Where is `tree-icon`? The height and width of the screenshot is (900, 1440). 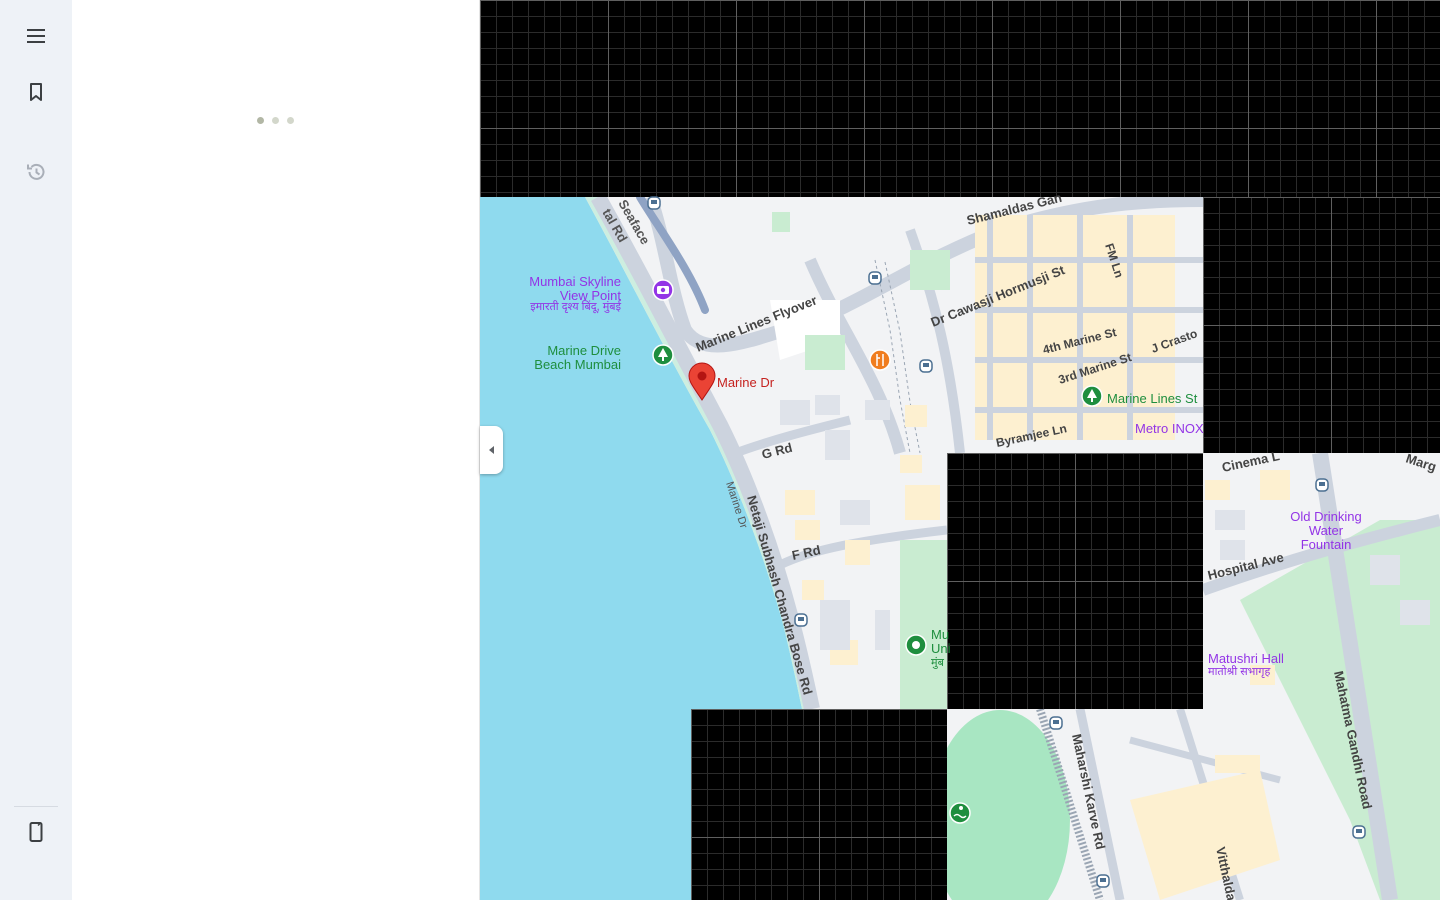
tree-icon is located at coordinates (663, 355).